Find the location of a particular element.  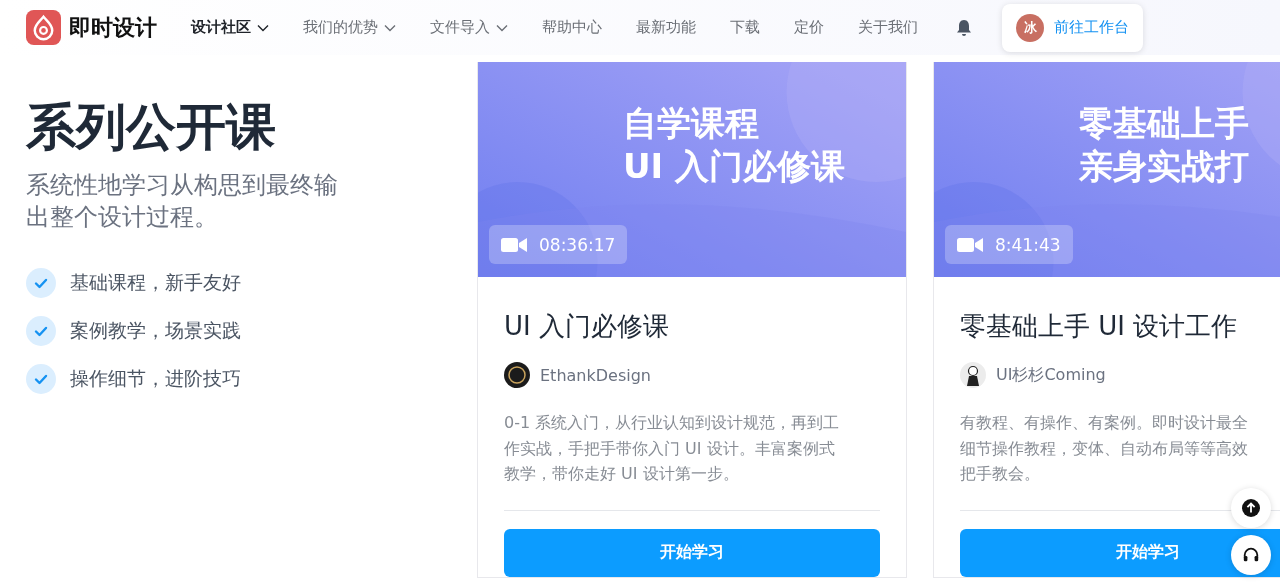

author-name: EthankDesign is located at coordinates (595, 375).